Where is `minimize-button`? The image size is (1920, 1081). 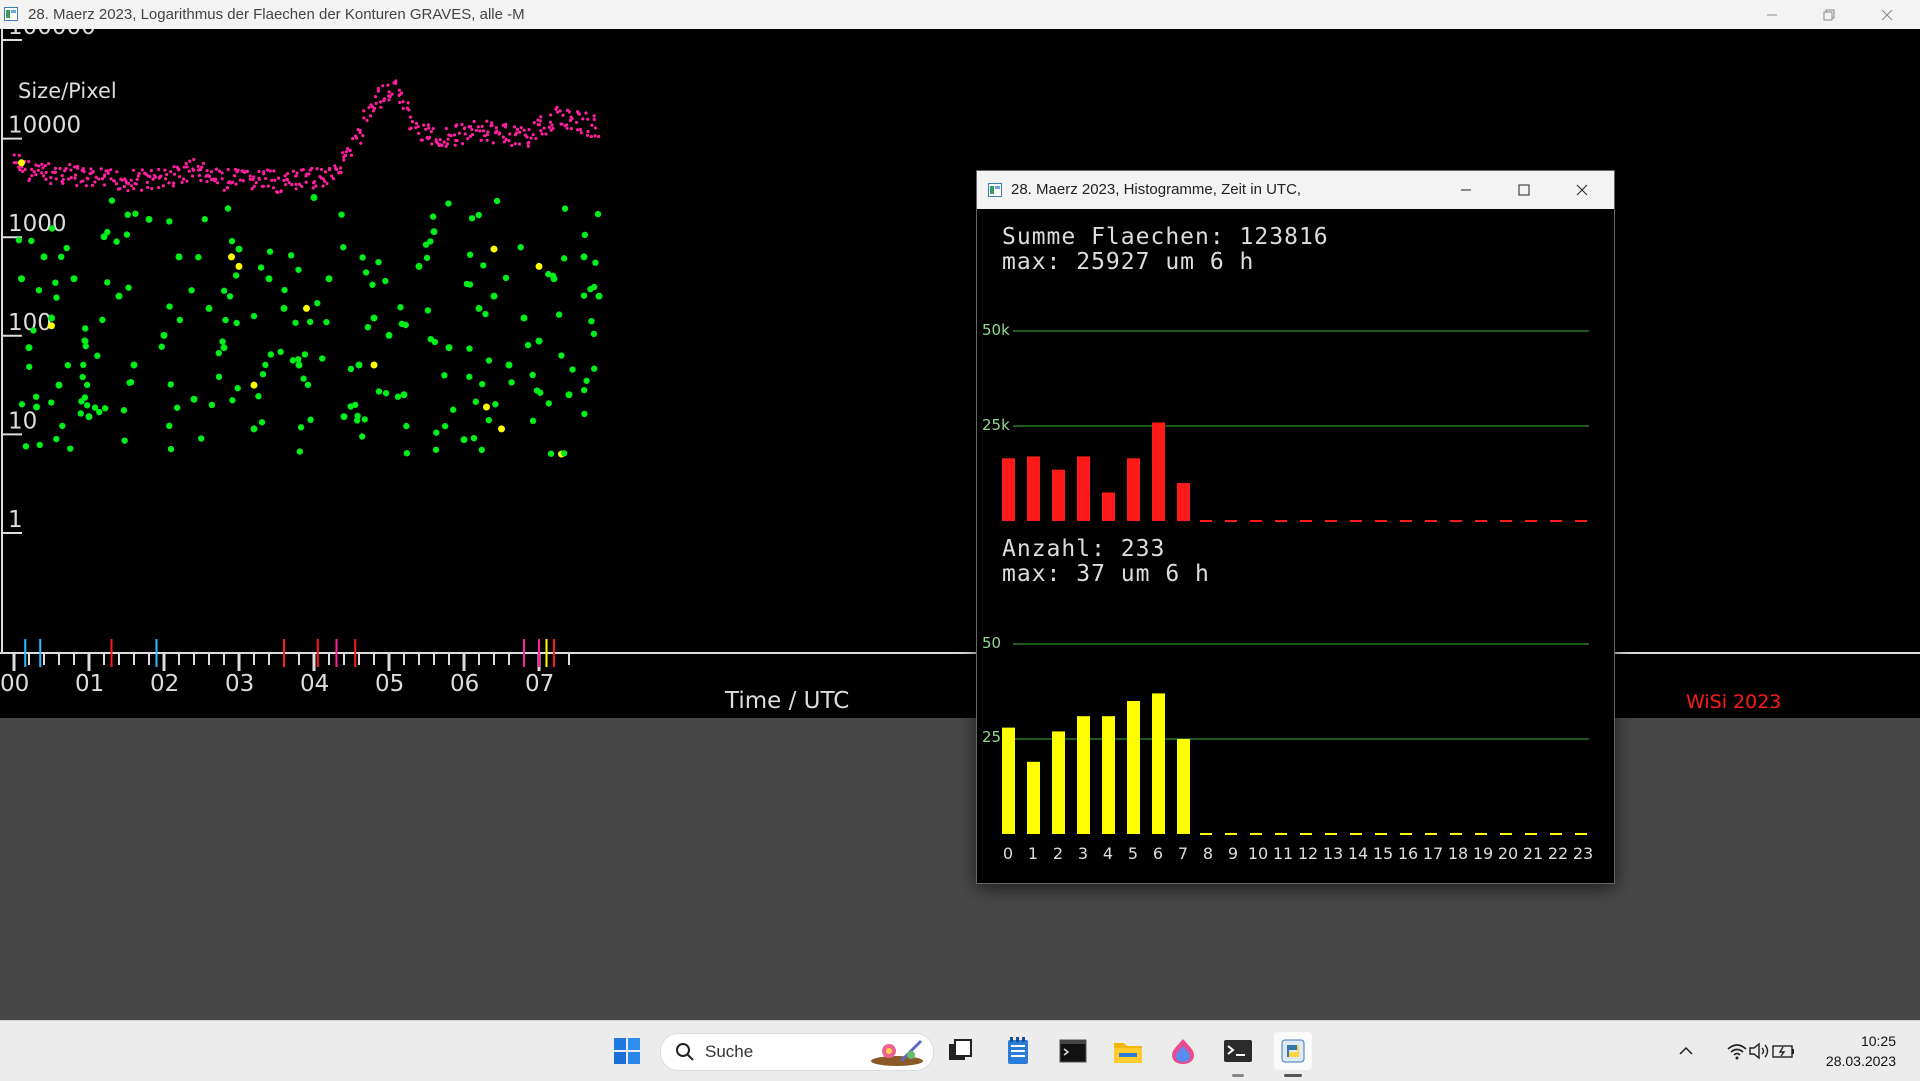 minimize-button is located at coordinates (1772, 14).